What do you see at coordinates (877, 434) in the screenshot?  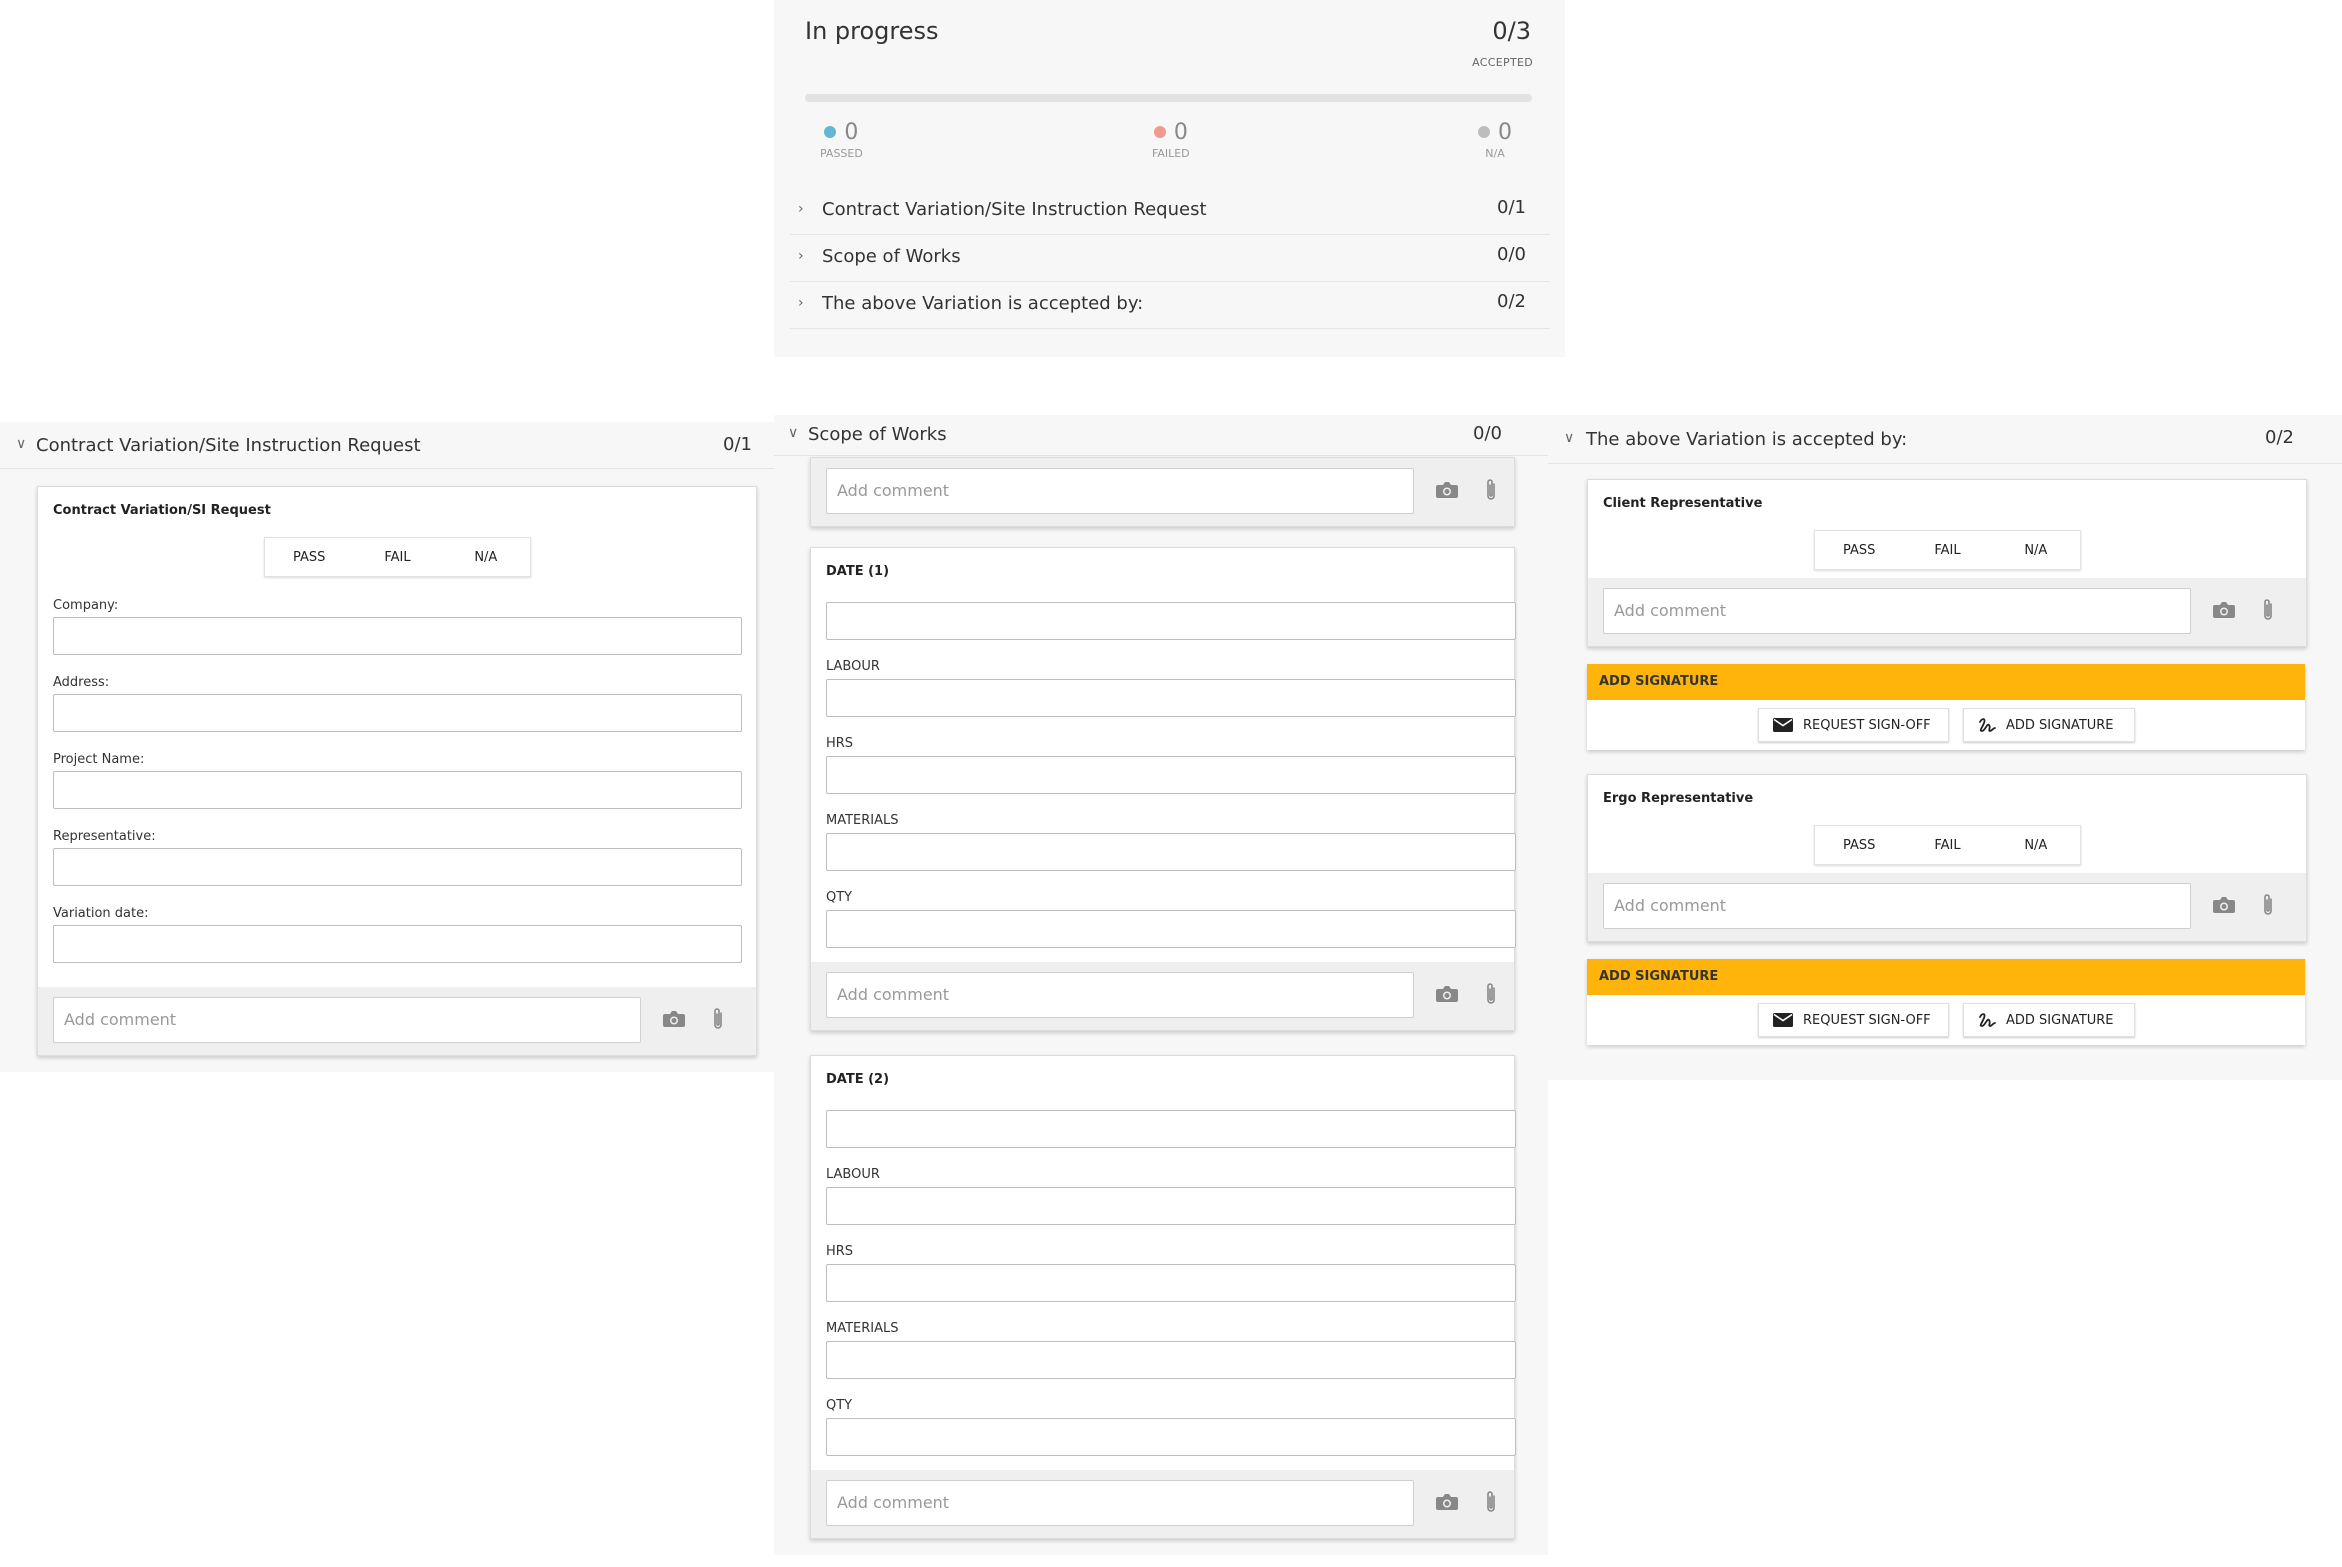 I see `section-title: Scope of Works` at bounding box center [877, 434].